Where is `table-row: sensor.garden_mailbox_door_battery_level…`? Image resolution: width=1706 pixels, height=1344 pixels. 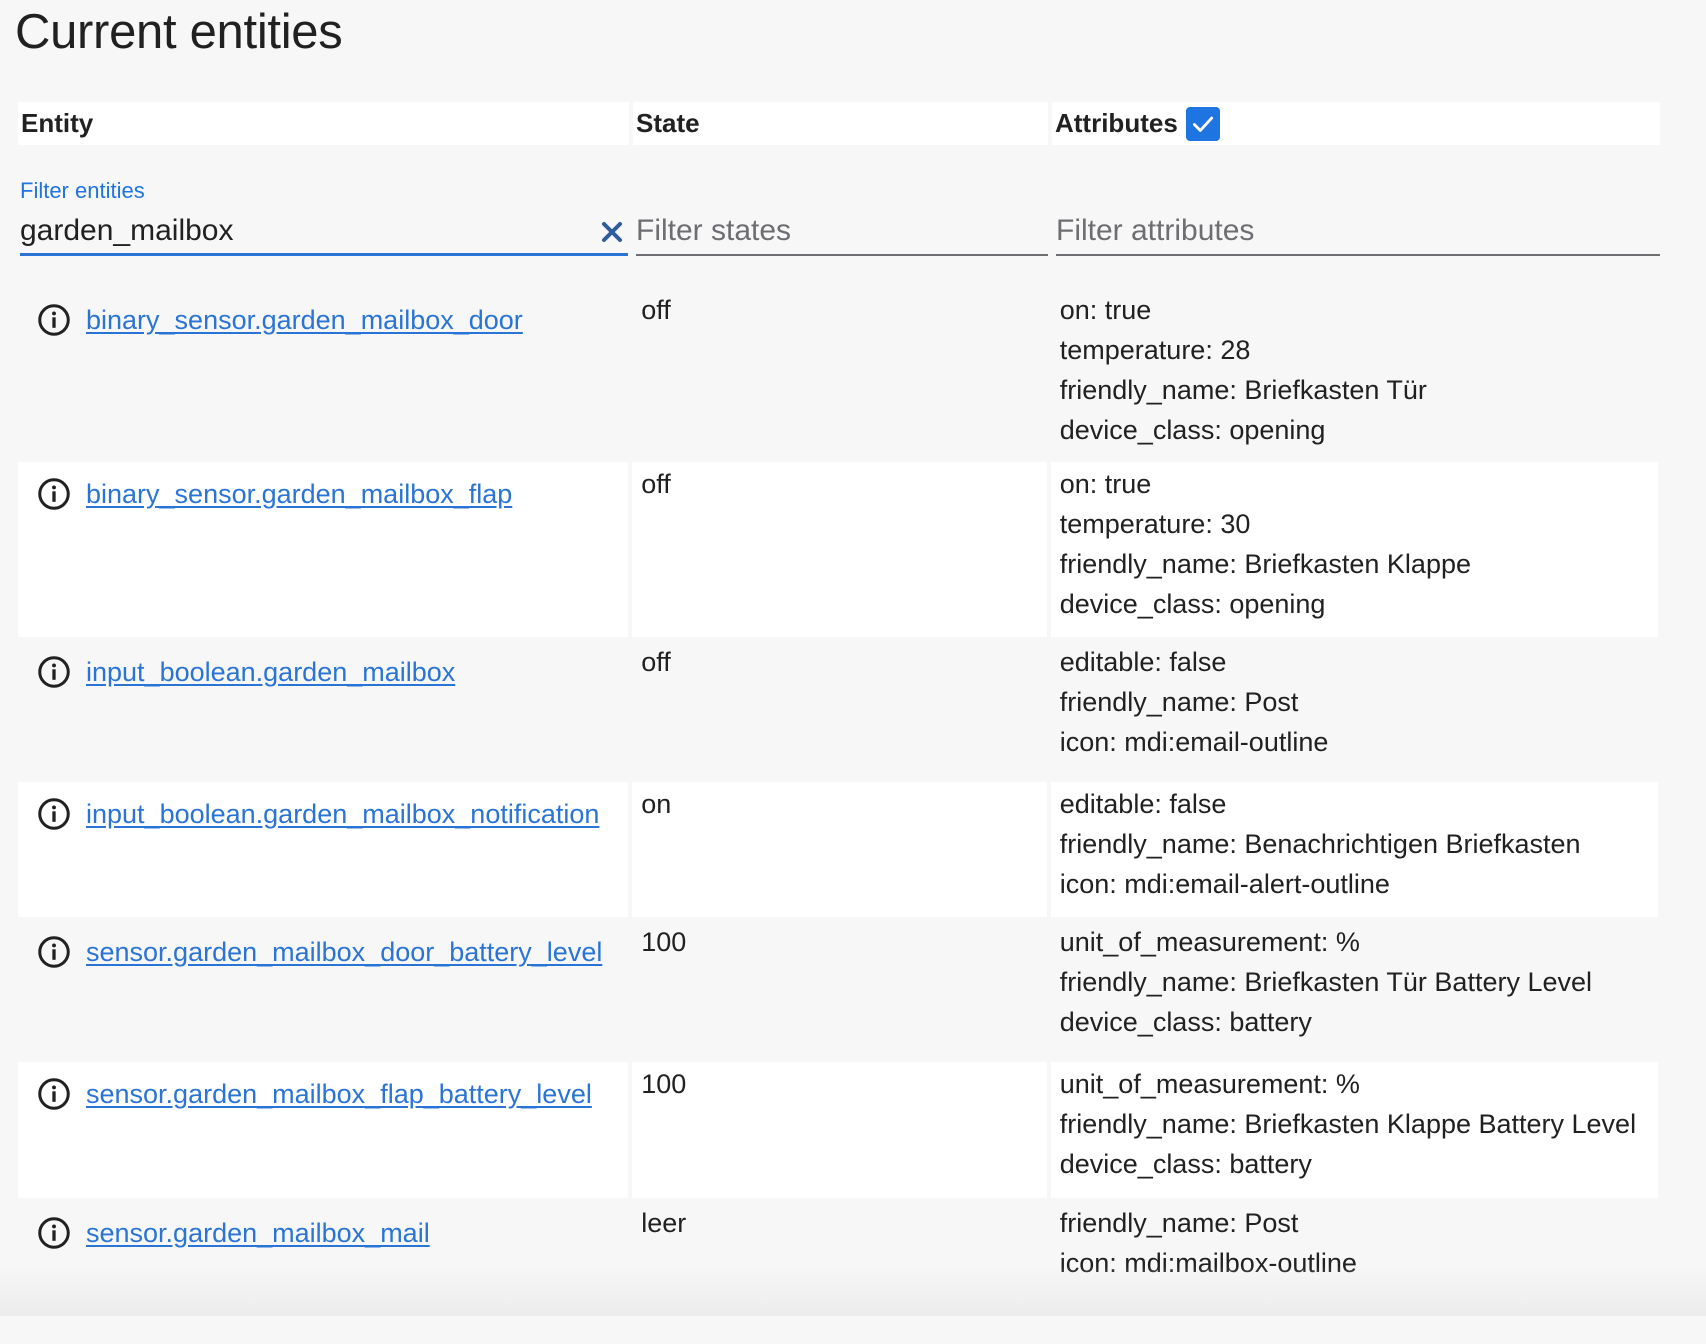
table-row: sensor.garden_mailbox_door_battery_level… is located at coordinates (840, 989).